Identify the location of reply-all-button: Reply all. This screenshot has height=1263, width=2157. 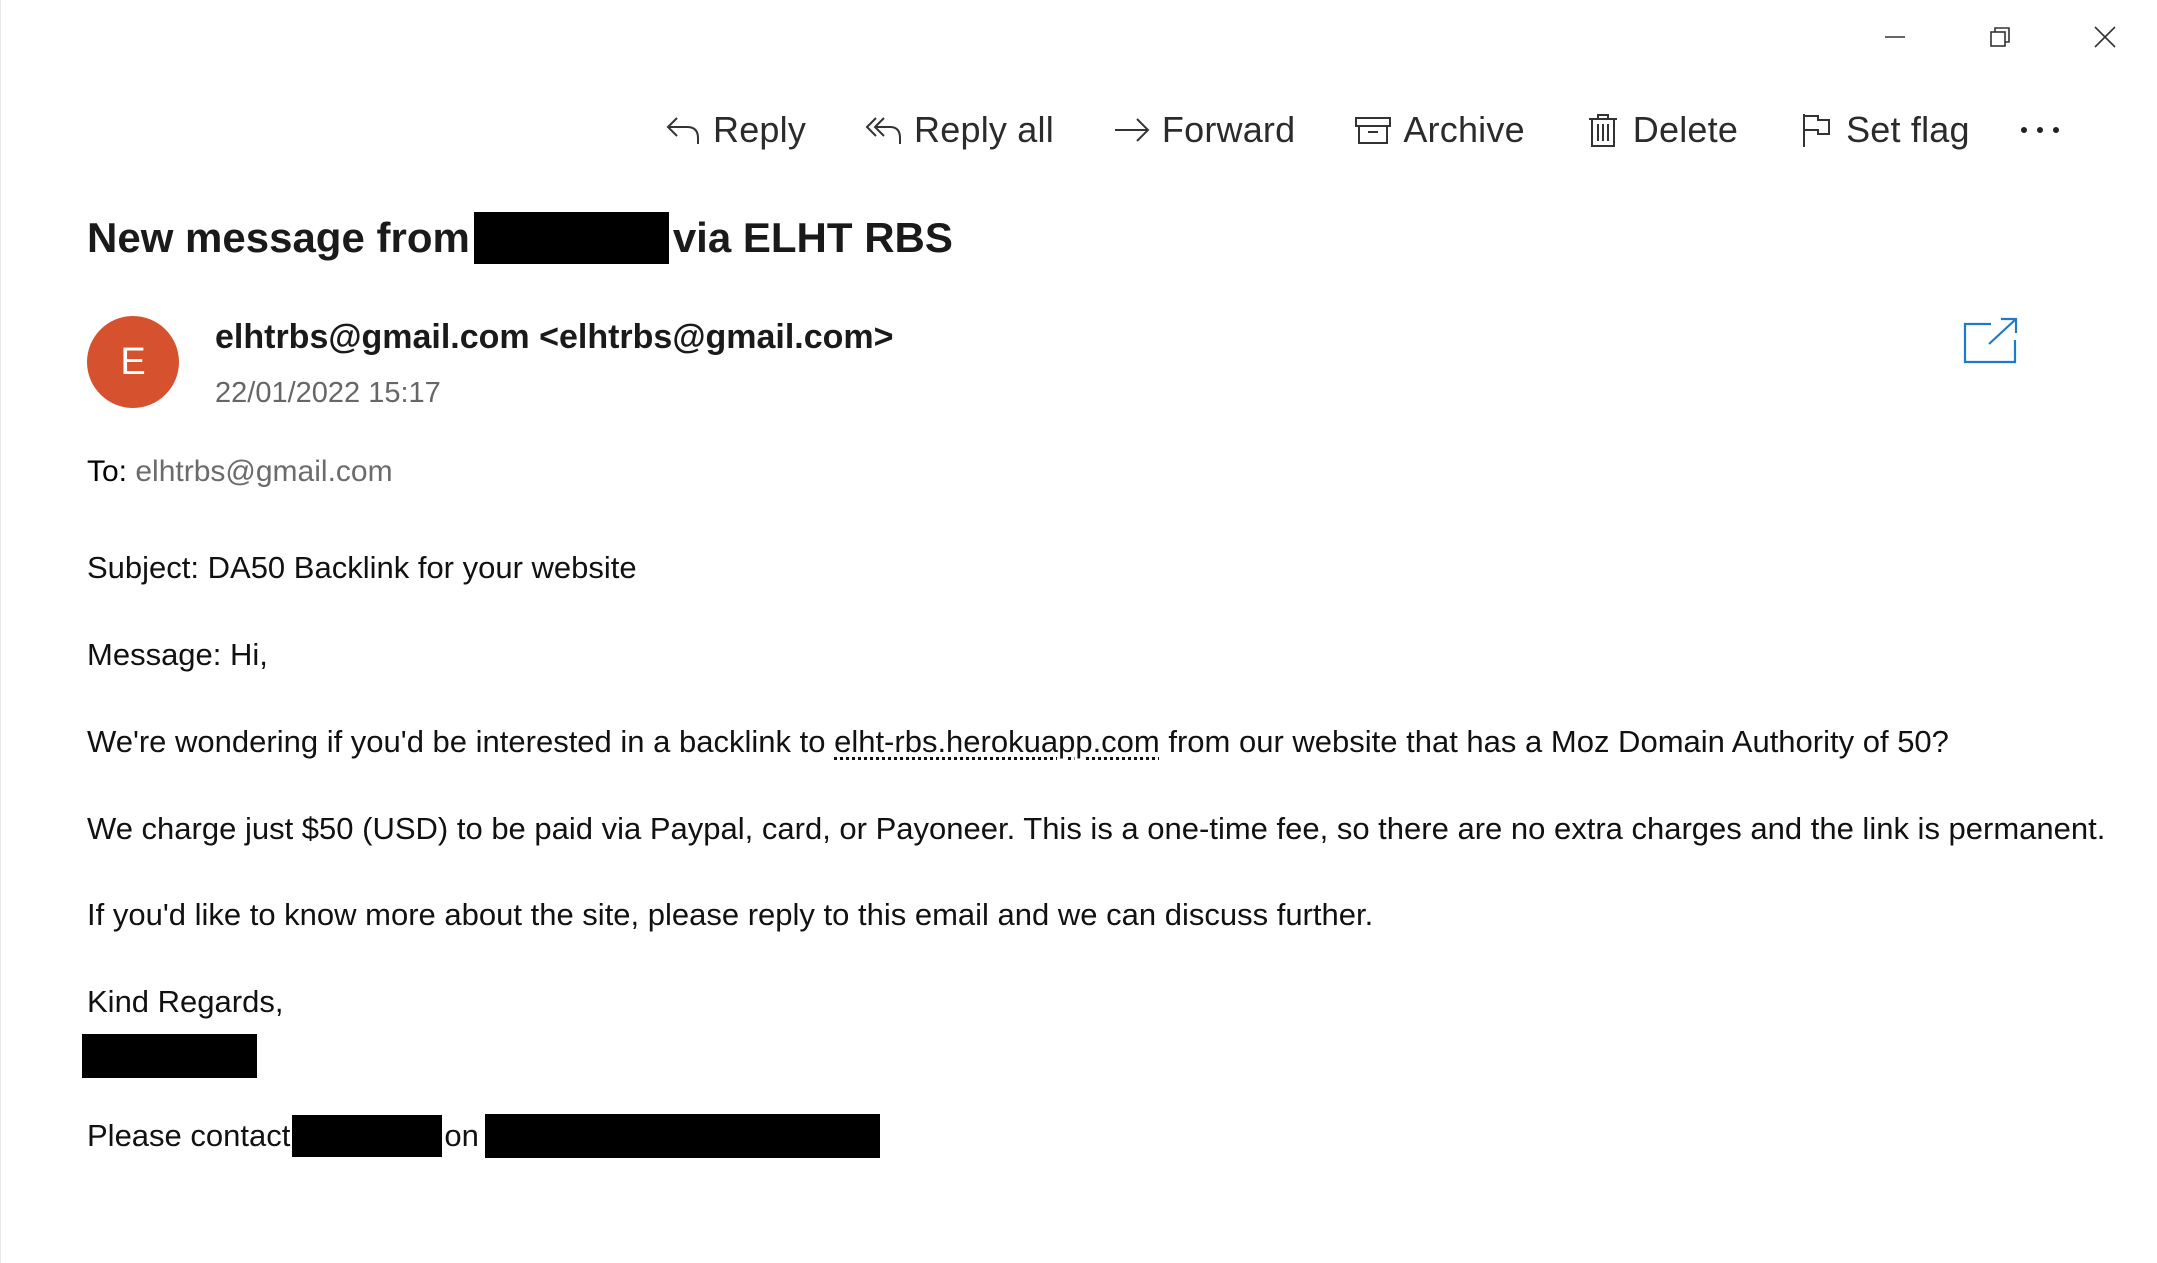
(958, 130).